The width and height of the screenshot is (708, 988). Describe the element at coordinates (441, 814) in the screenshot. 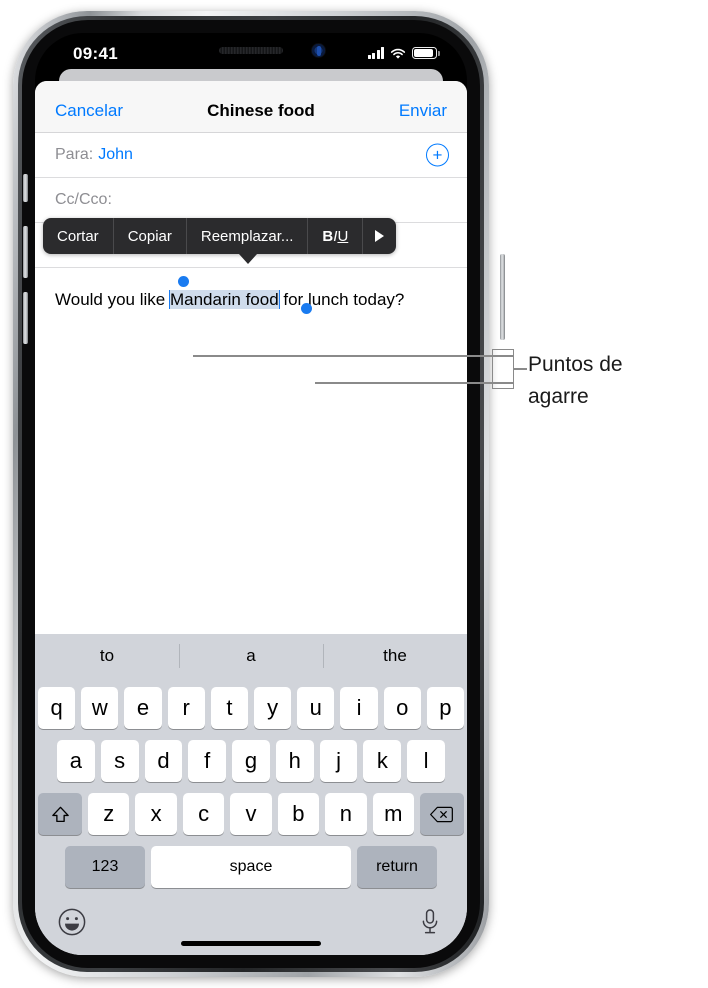

I see `backspace-icon` at that location.